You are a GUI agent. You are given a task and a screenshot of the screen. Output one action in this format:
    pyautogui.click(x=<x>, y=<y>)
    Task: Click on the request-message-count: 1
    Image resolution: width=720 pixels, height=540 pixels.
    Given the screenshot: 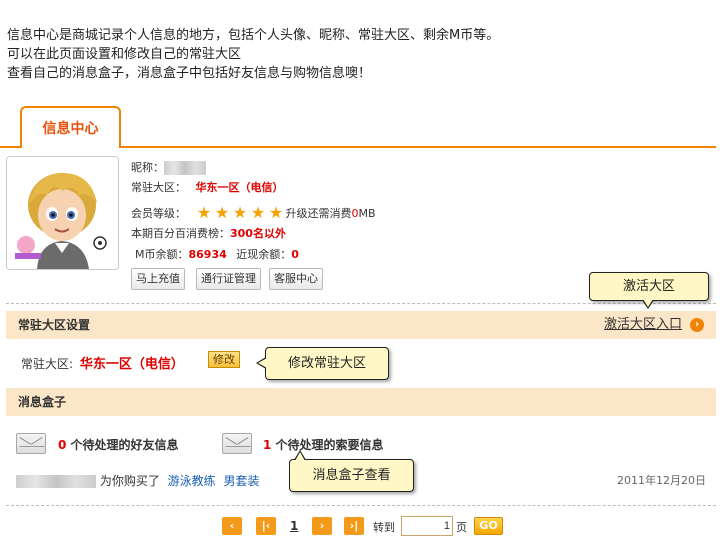 What is the action you would take?
    pyautogui.click(x=267, y=445)
    